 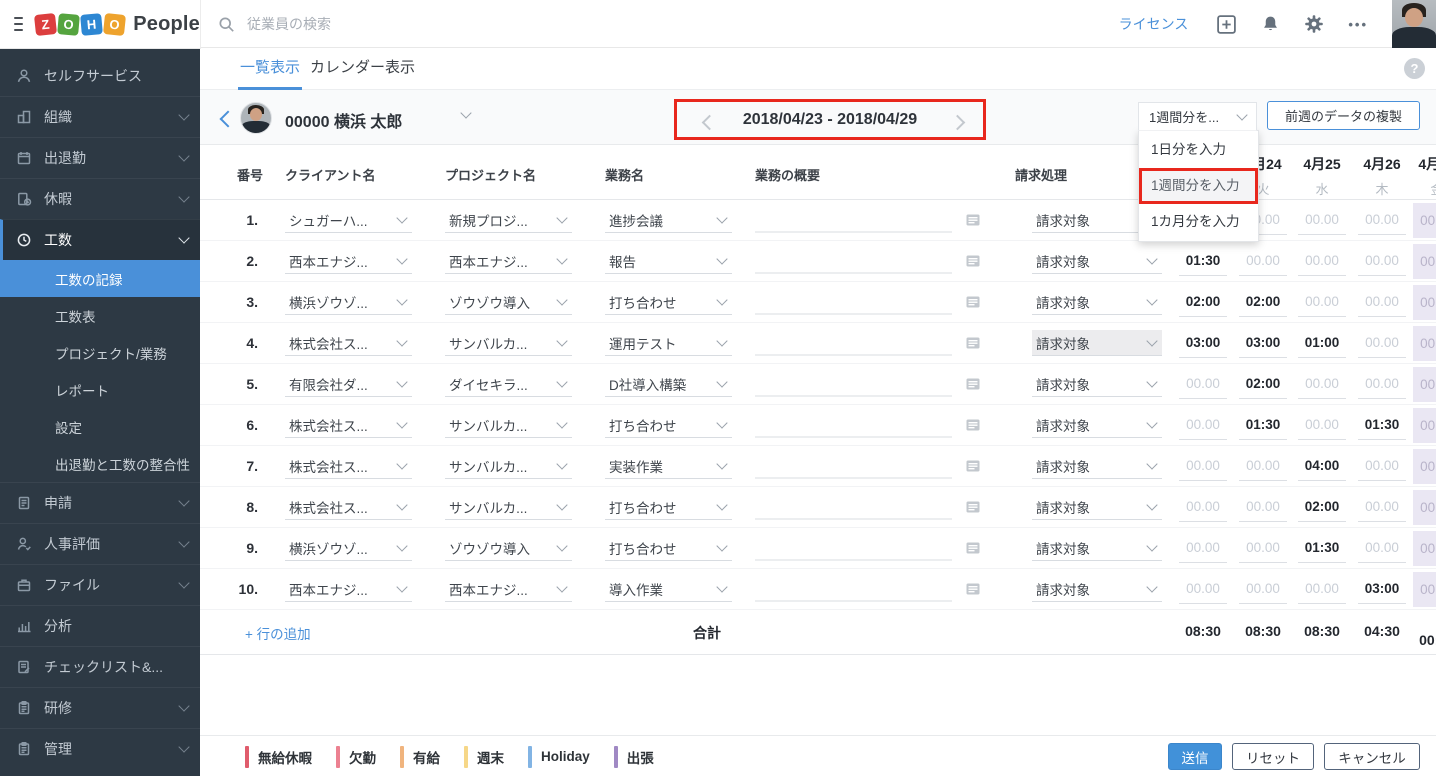 What do you see at coordinates (1314, 24) in the screenshot?
I see `gear-icon` at bounding box center [1314, 24].